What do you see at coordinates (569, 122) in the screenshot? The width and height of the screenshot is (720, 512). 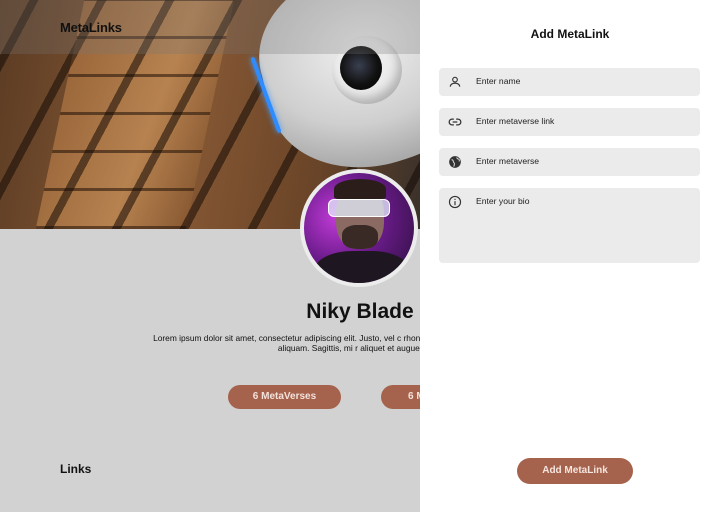 I see `metaverse-link-field: Enter metaverse link` at bounding box center [569, 122].